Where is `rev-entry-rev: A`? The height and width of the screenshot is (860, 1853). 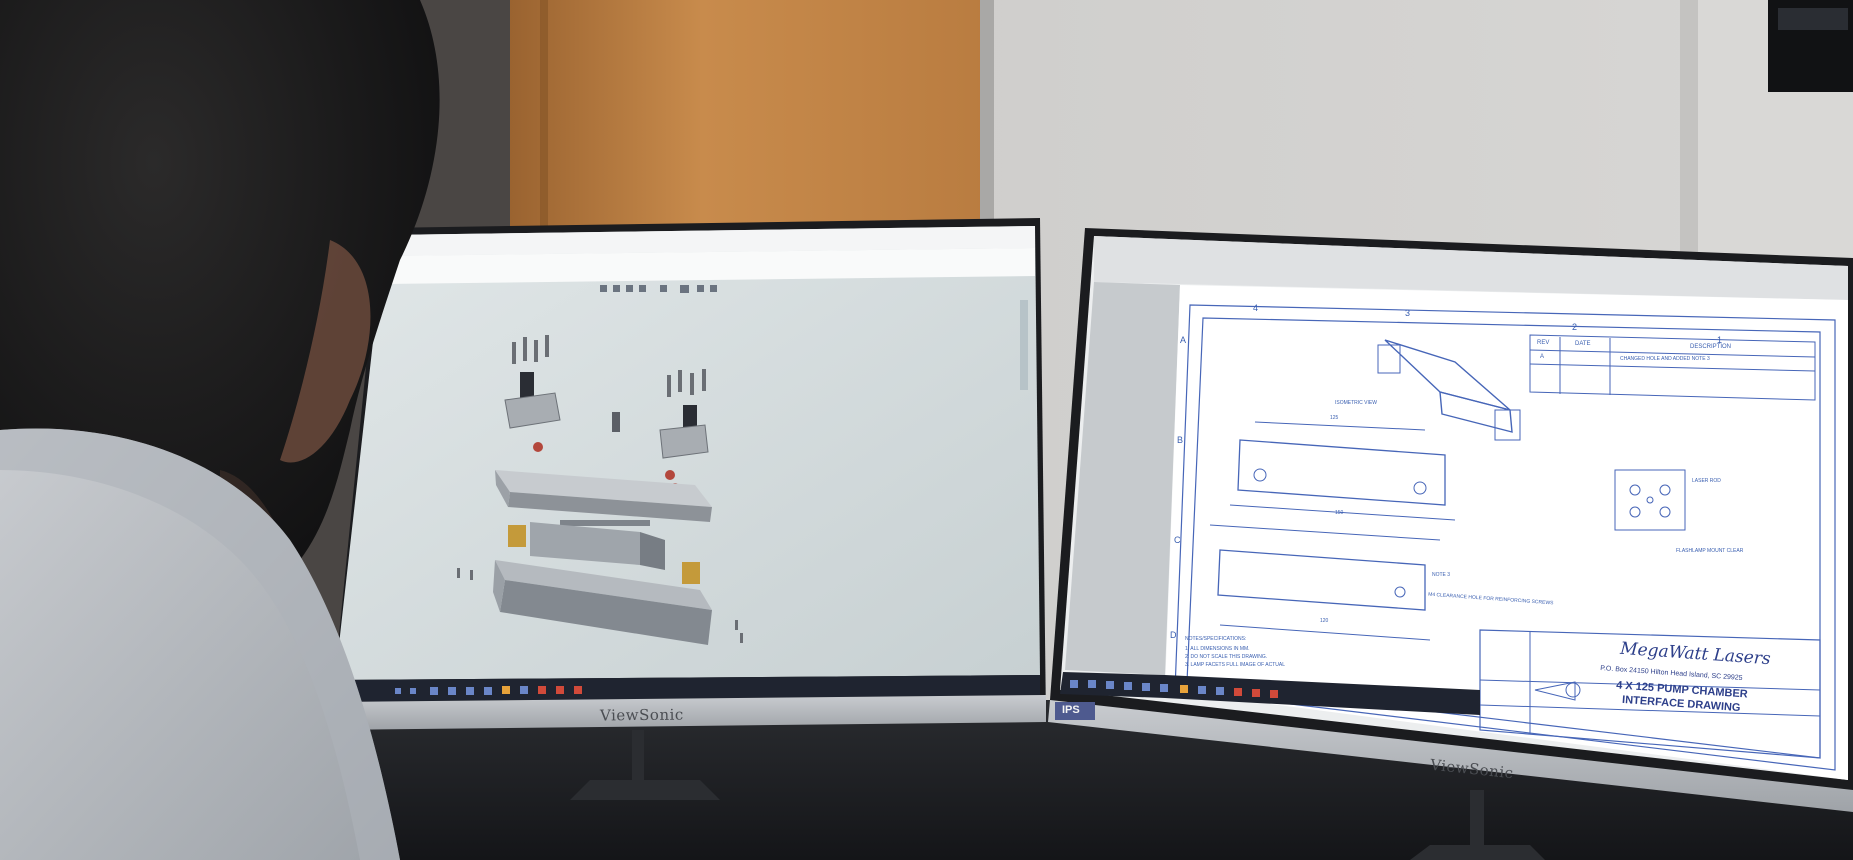 rev-entry-rev: A is located at coordinates (1542, 357).